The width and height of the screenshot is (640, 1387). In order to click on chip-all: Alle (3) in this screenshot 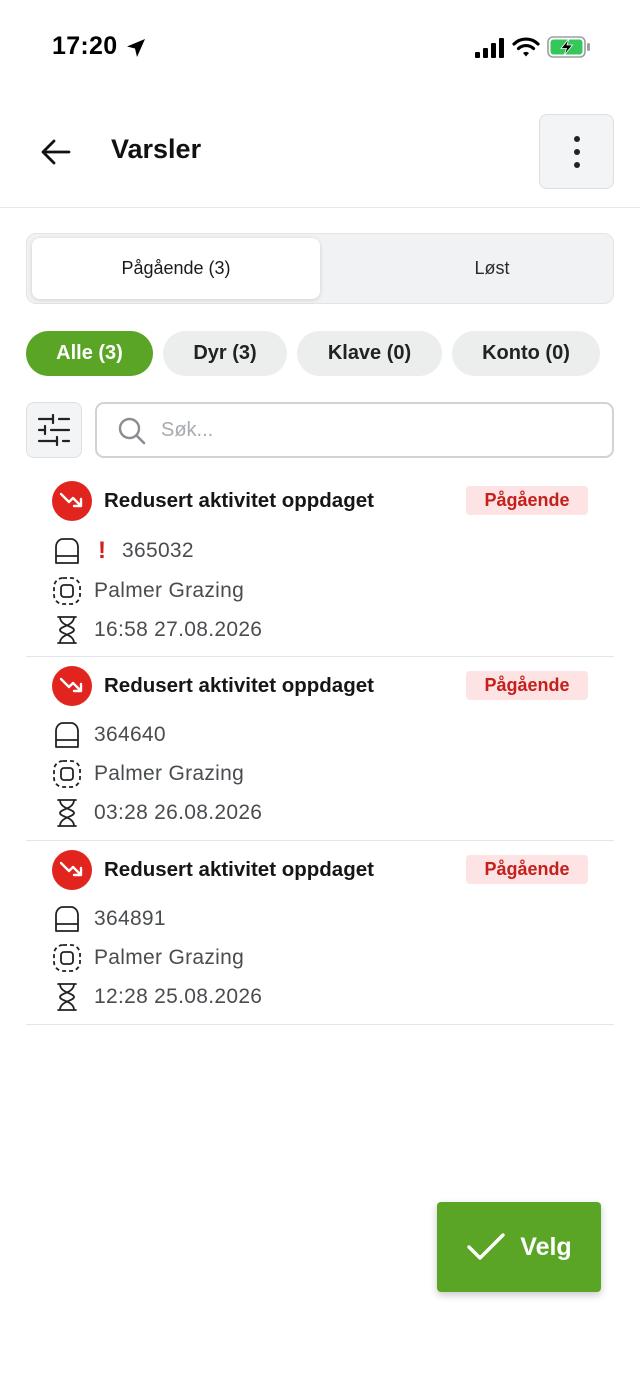, I will do `click(89, 353)`.